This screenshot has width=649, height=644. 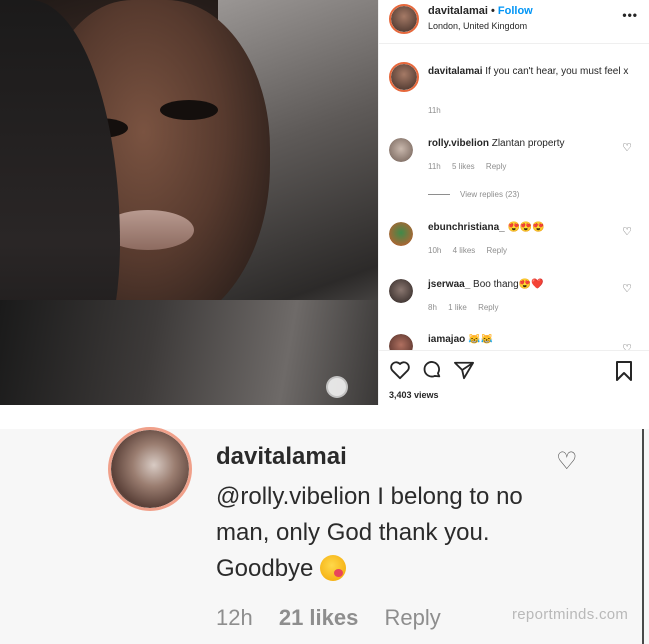 I want to click on commenter-username: rolly.vibelion, so click(x=458, y=143).